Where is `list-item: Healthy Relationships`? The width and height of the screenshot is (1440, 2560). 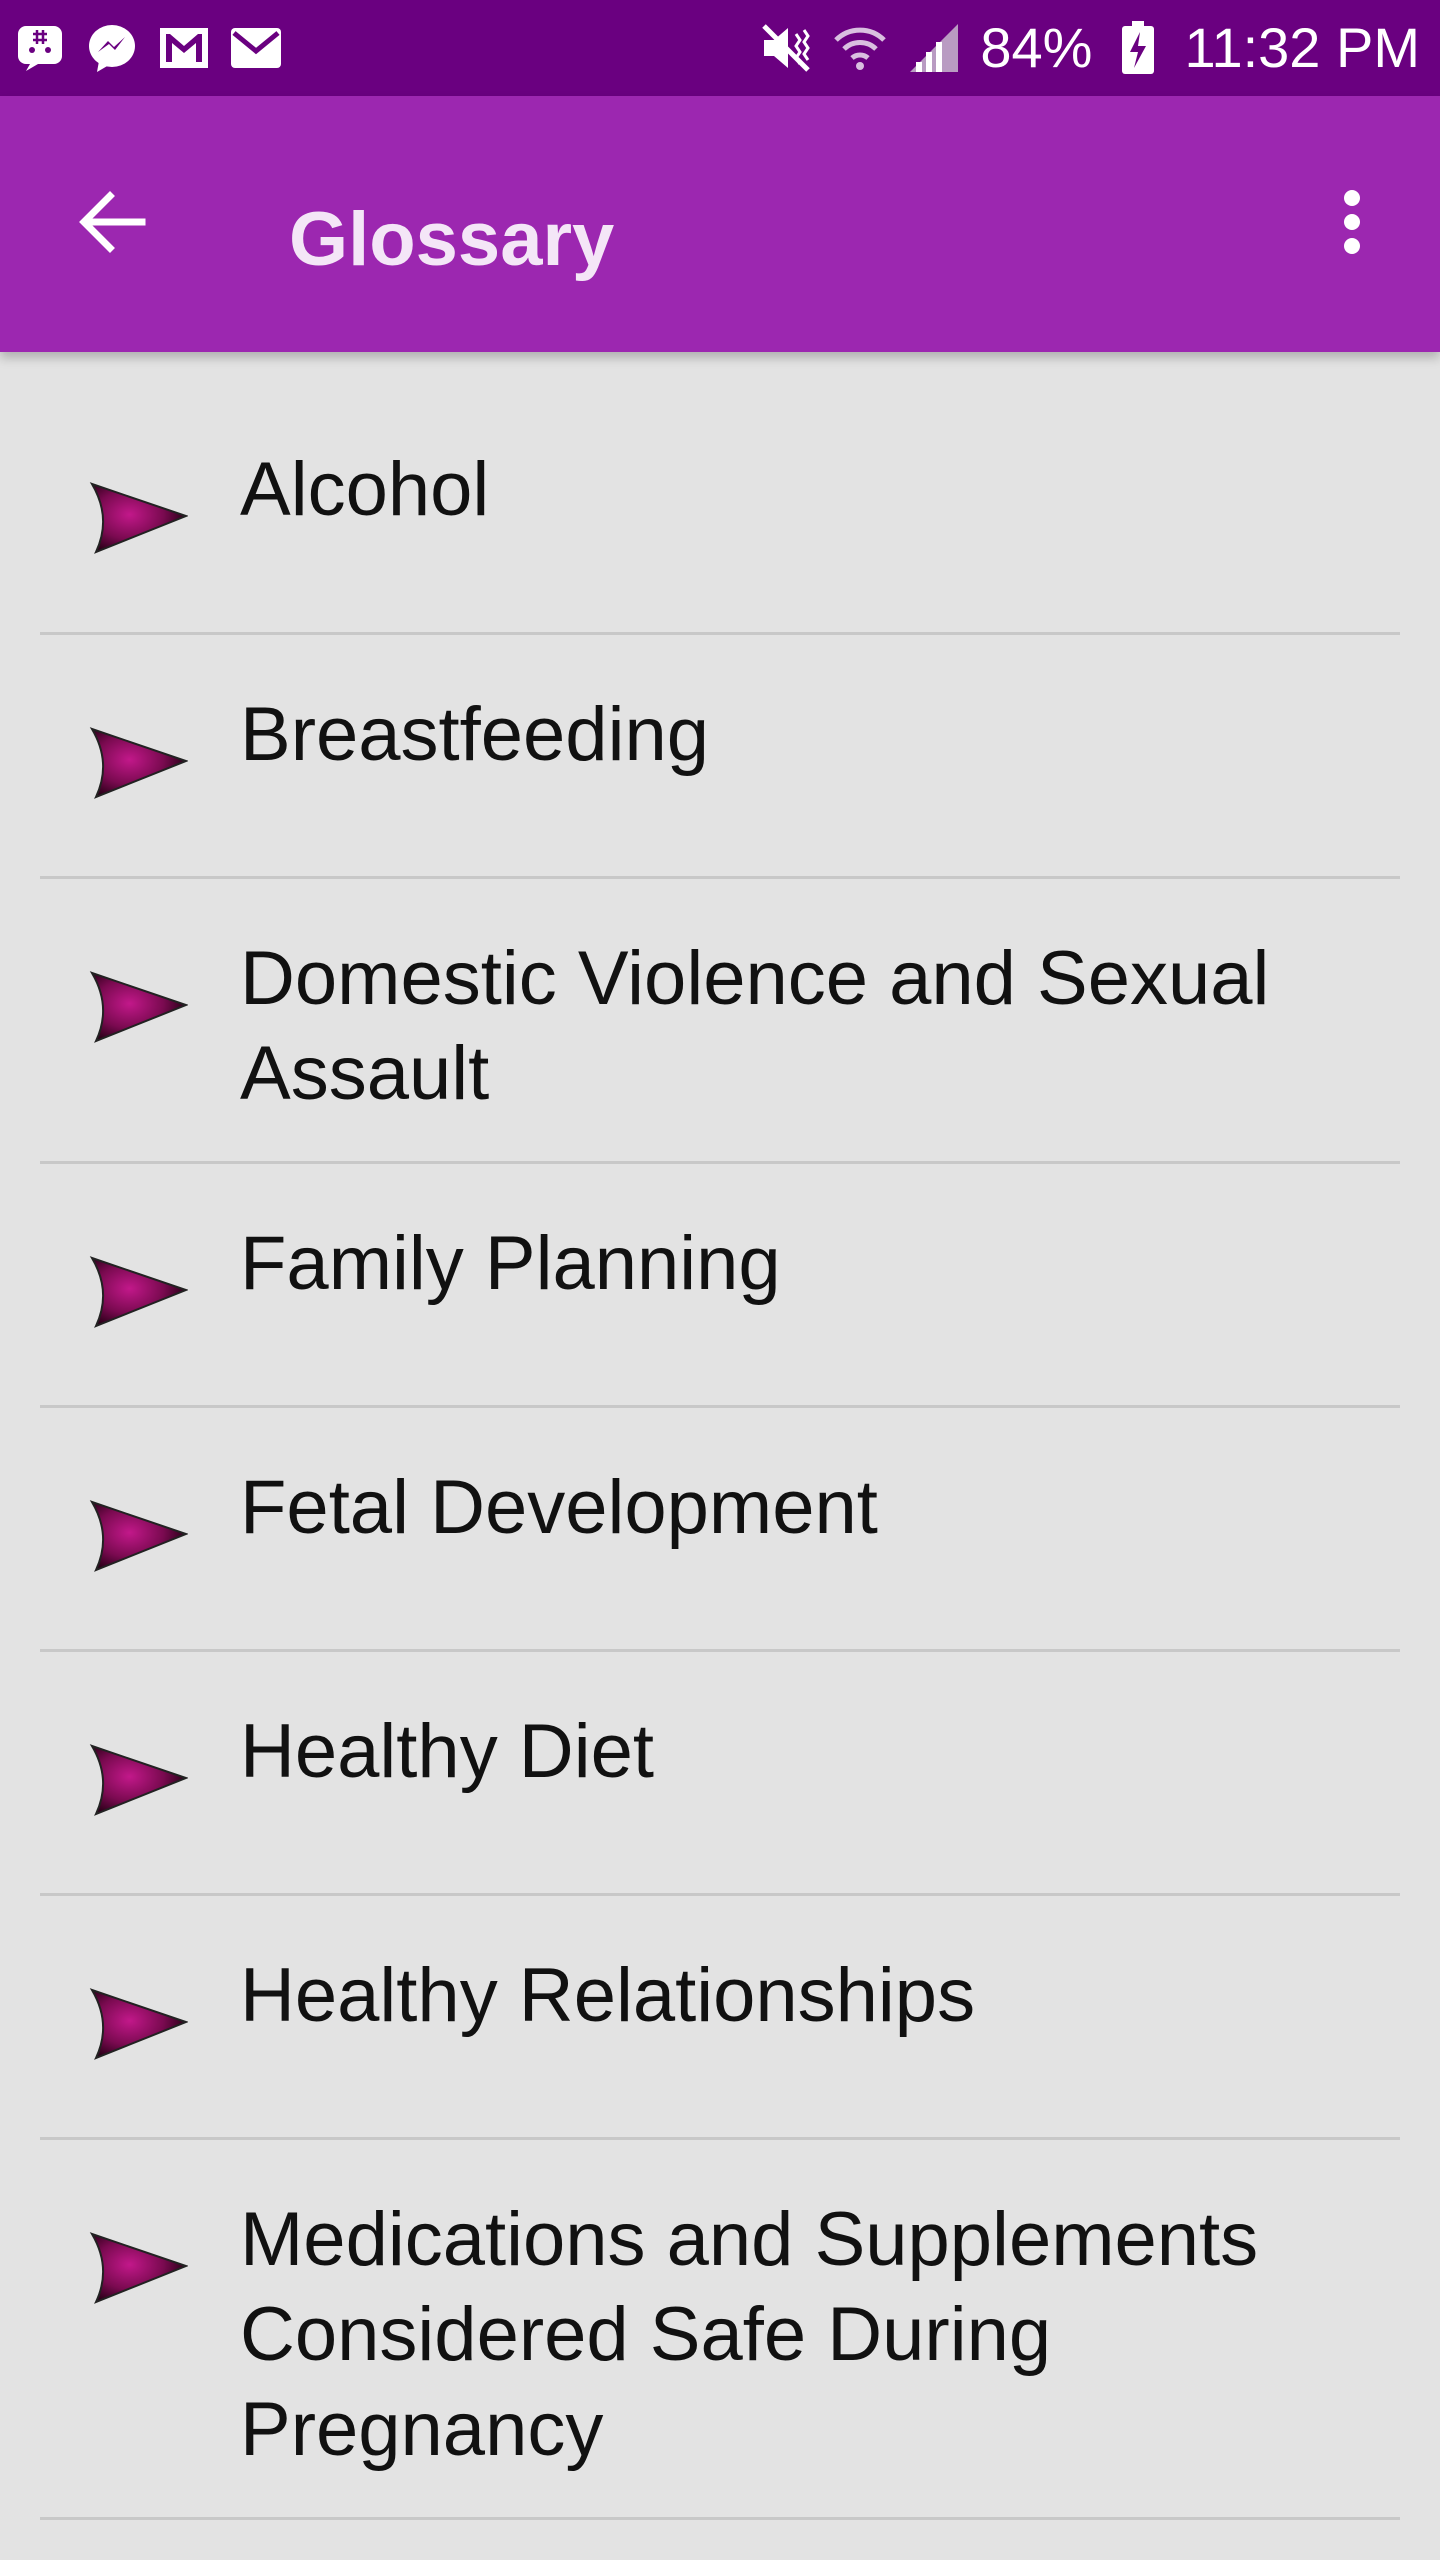
list-item: Healthy Relationships is located at coordinates (720, 2018).